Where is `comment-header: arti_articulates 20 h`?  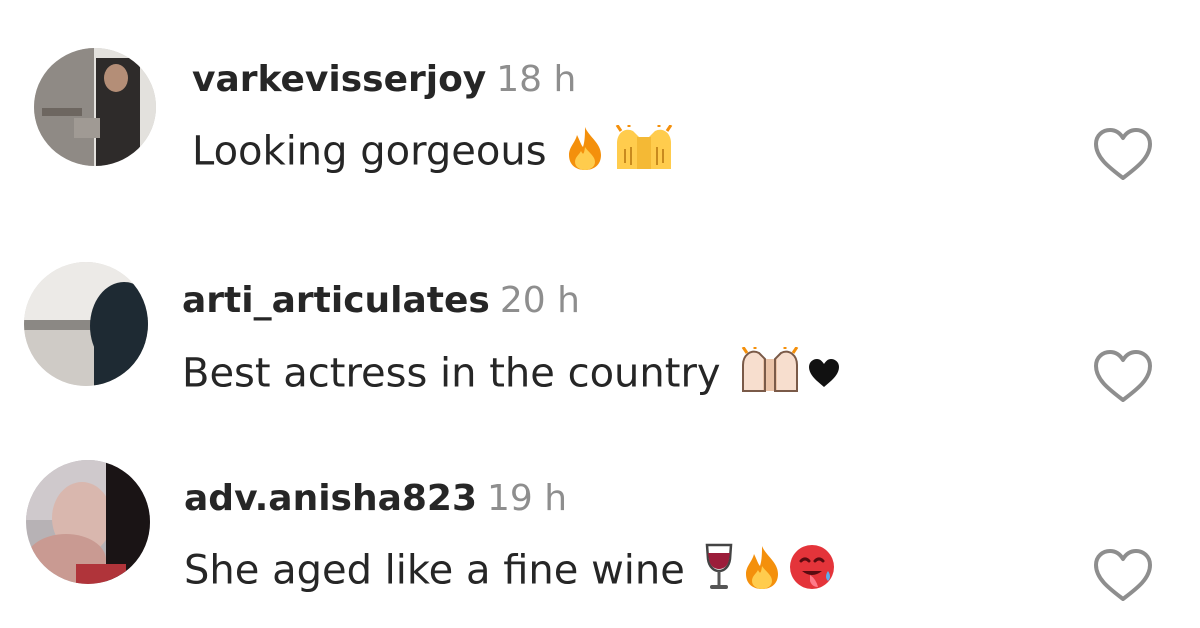 comment-header: arti_articulates 20 h is located at coordinates (381, 301).